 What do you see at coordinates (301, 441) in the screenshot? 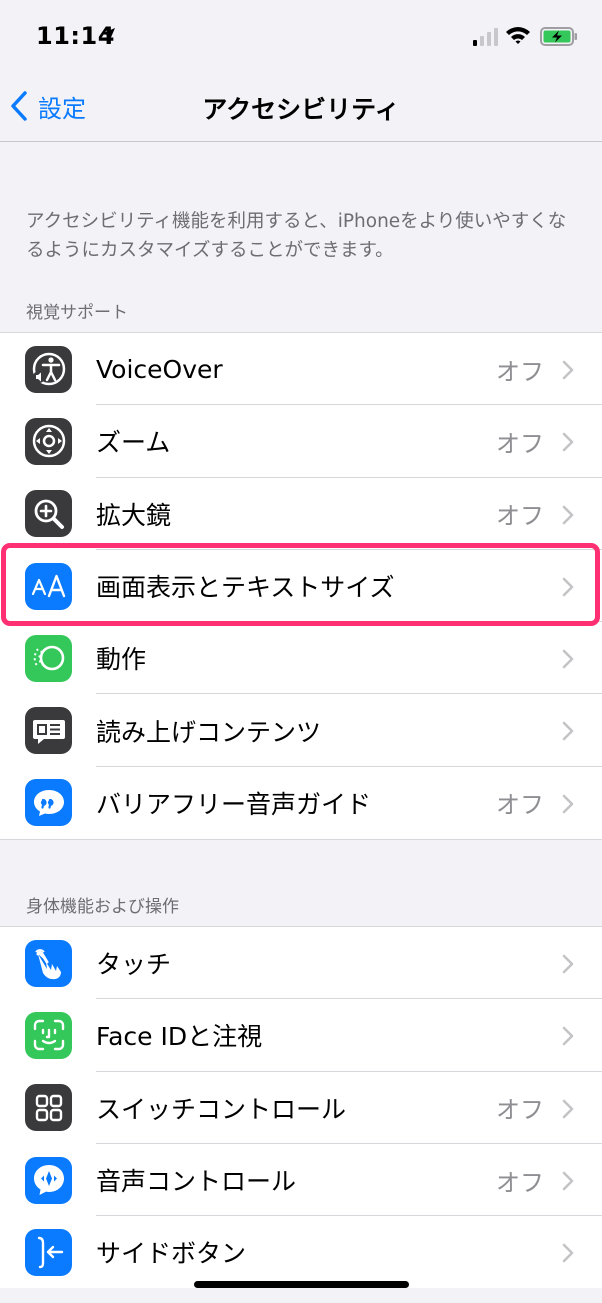
I see `settings-row-zoom: ズーム オフ` at bounding box center [301, 441].